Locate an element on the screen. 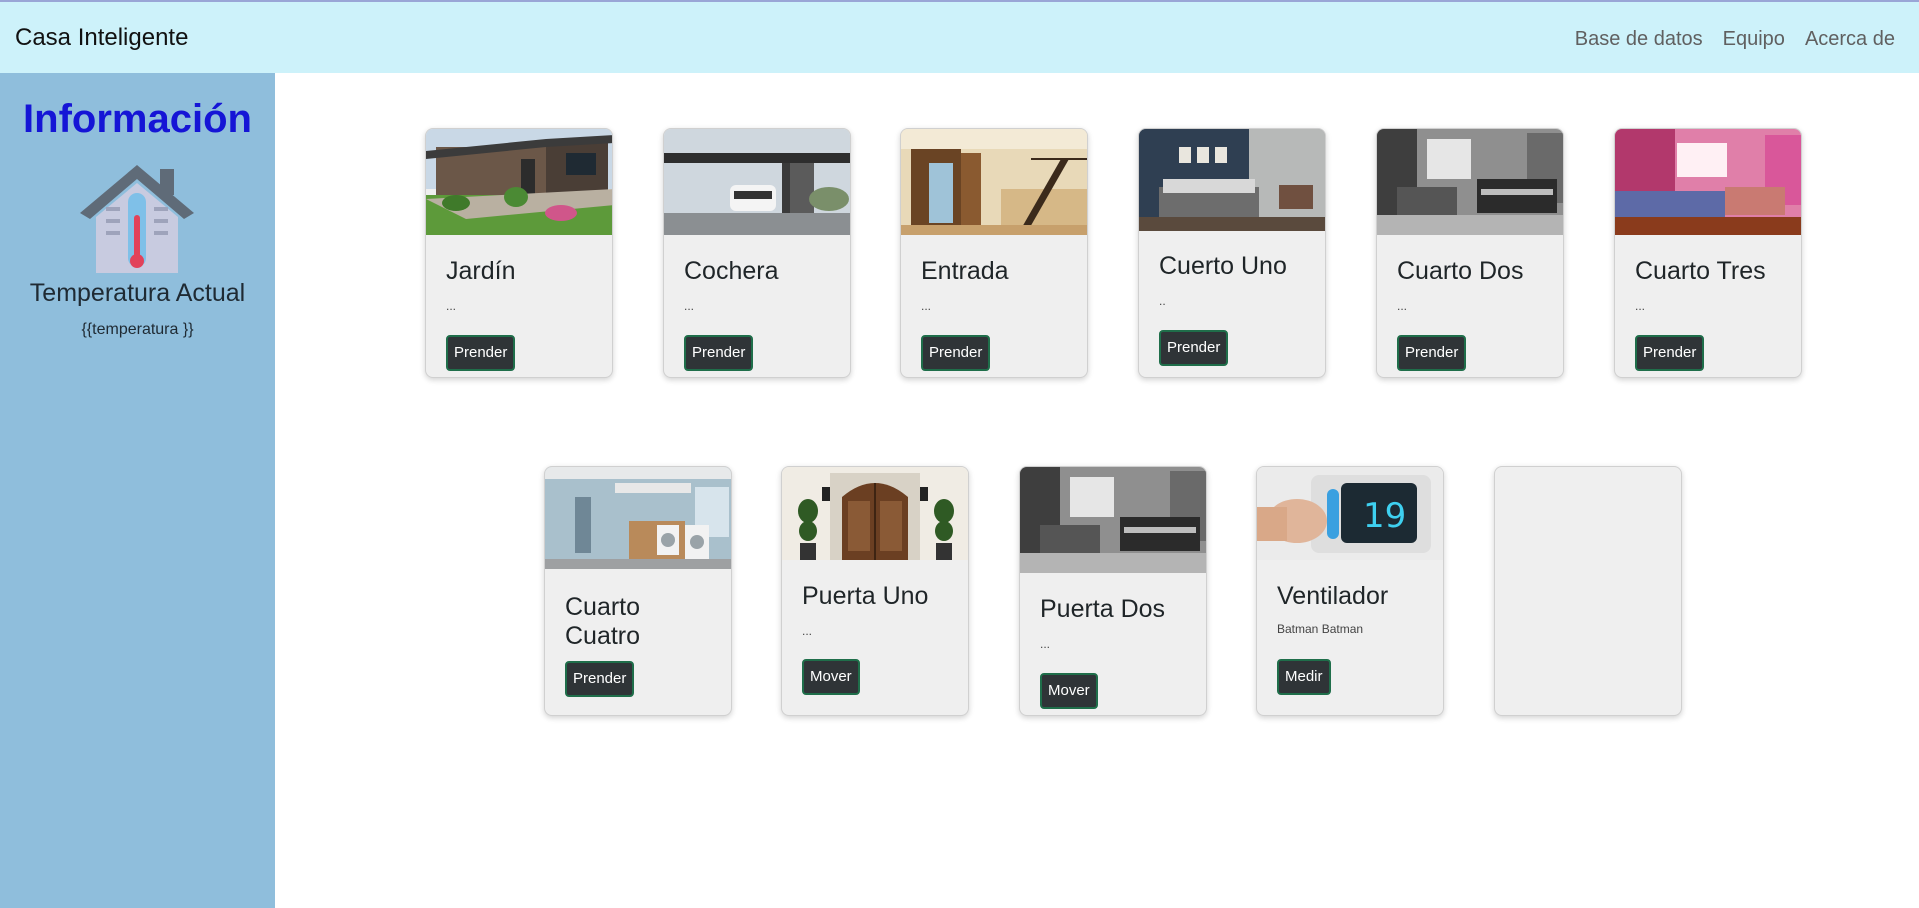 The height and width of the screenshot is (908, 1919). temperature-label: Temperatura Actual is located at coordinates (137, 293).